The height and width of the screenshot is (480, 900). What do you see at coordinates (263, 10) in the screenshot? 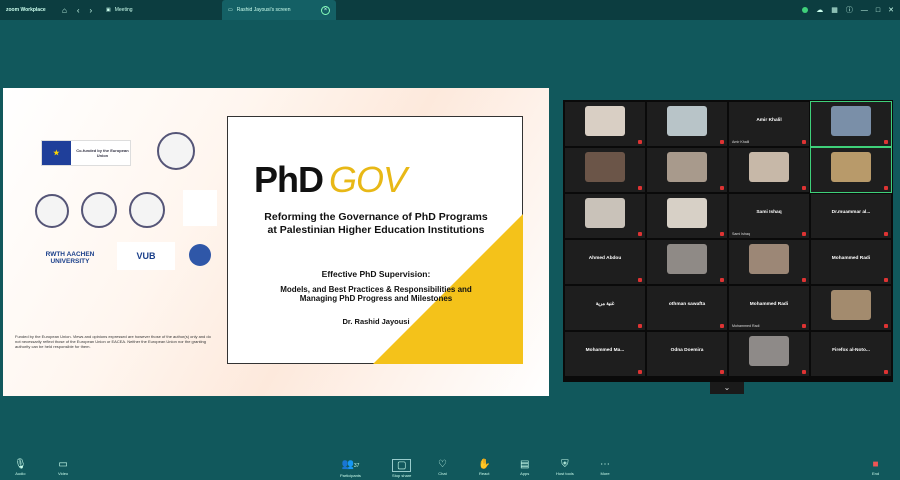
I see `tab-shared-screen-label: Rashid Jayousi's screen` at bounding box center [263, 10].